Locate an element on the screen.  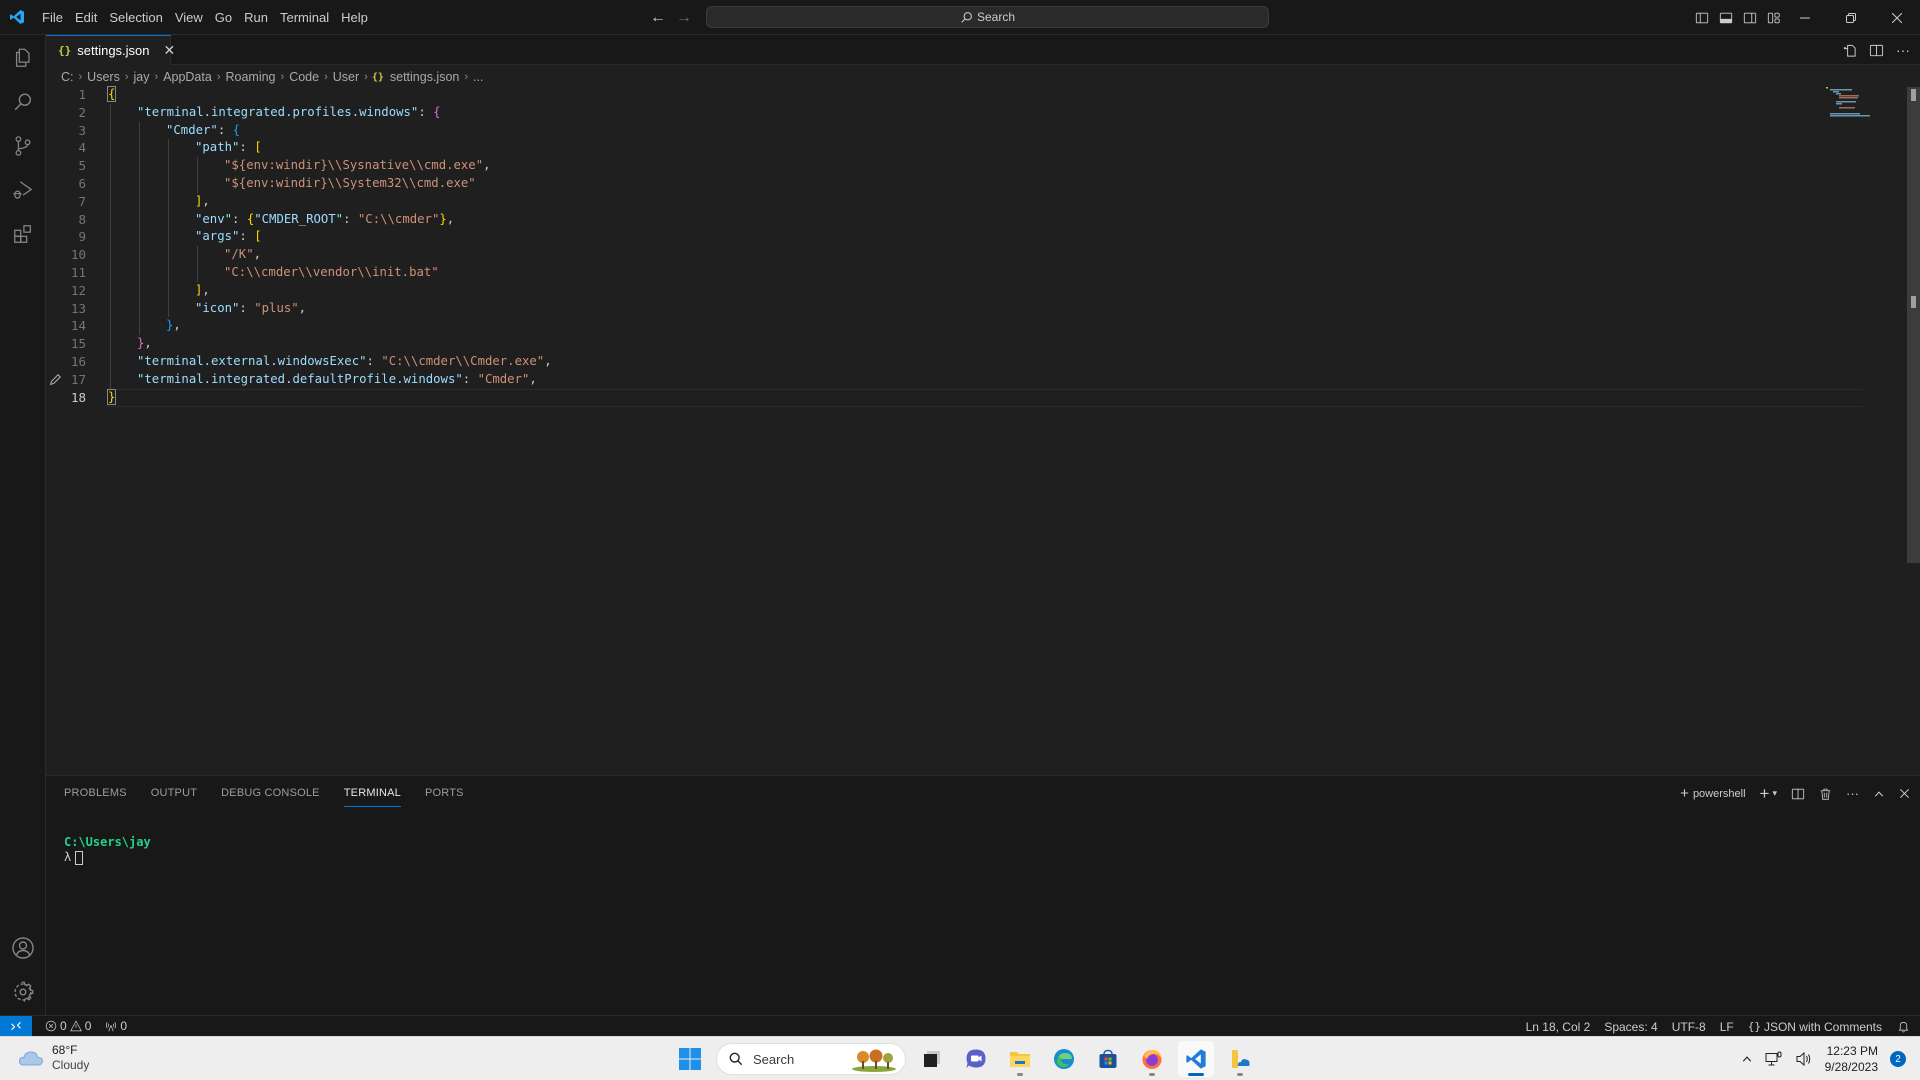
trash-icon is located at coordinates (1825, 794).